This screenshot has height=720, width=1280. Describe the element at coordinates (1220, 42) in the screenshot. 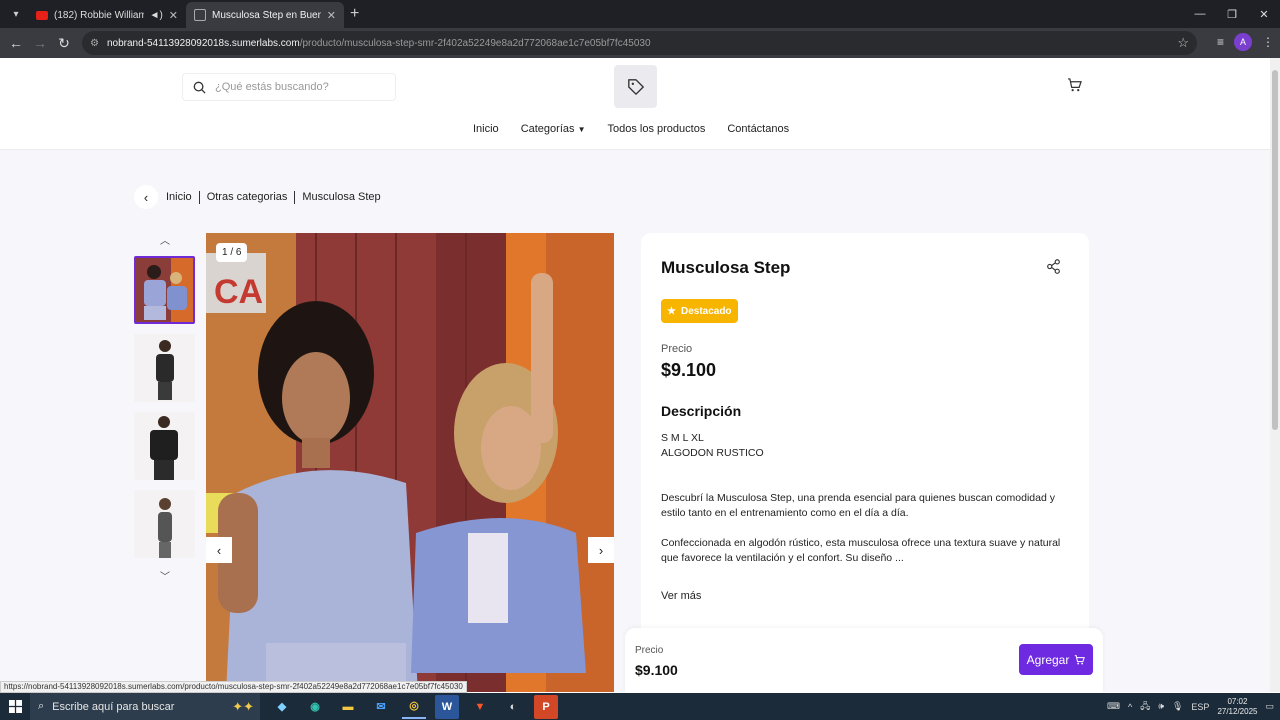

I see `media-controls-icon: ≡` at that location.